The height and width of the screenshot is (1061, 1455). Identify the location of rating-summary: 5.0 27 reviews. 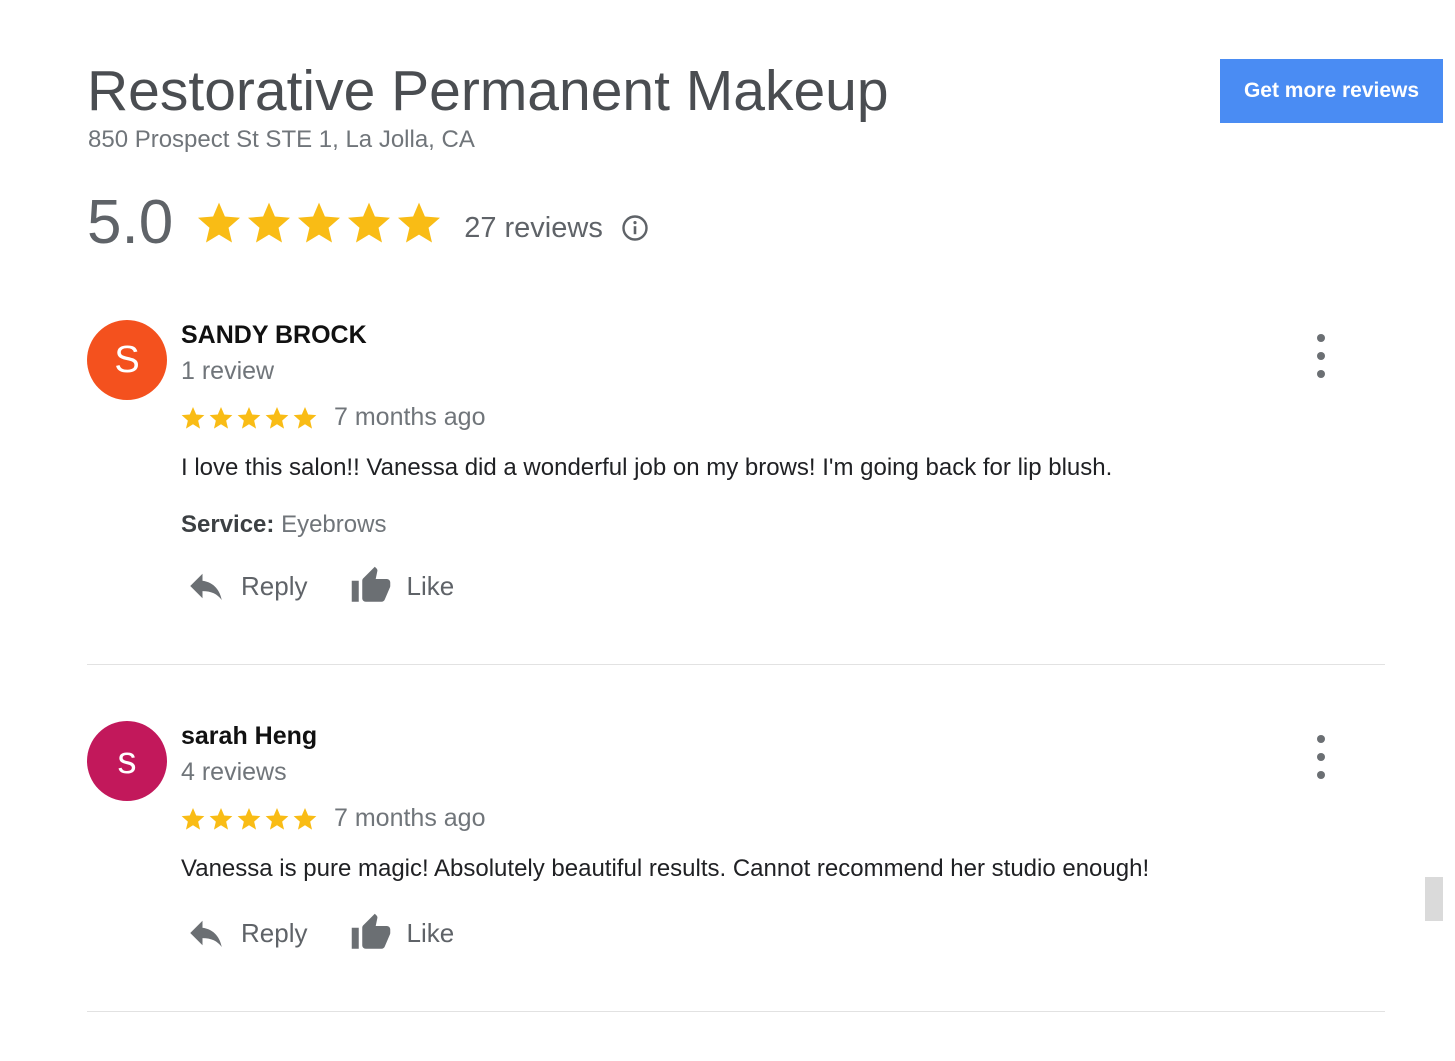
(368, 223).